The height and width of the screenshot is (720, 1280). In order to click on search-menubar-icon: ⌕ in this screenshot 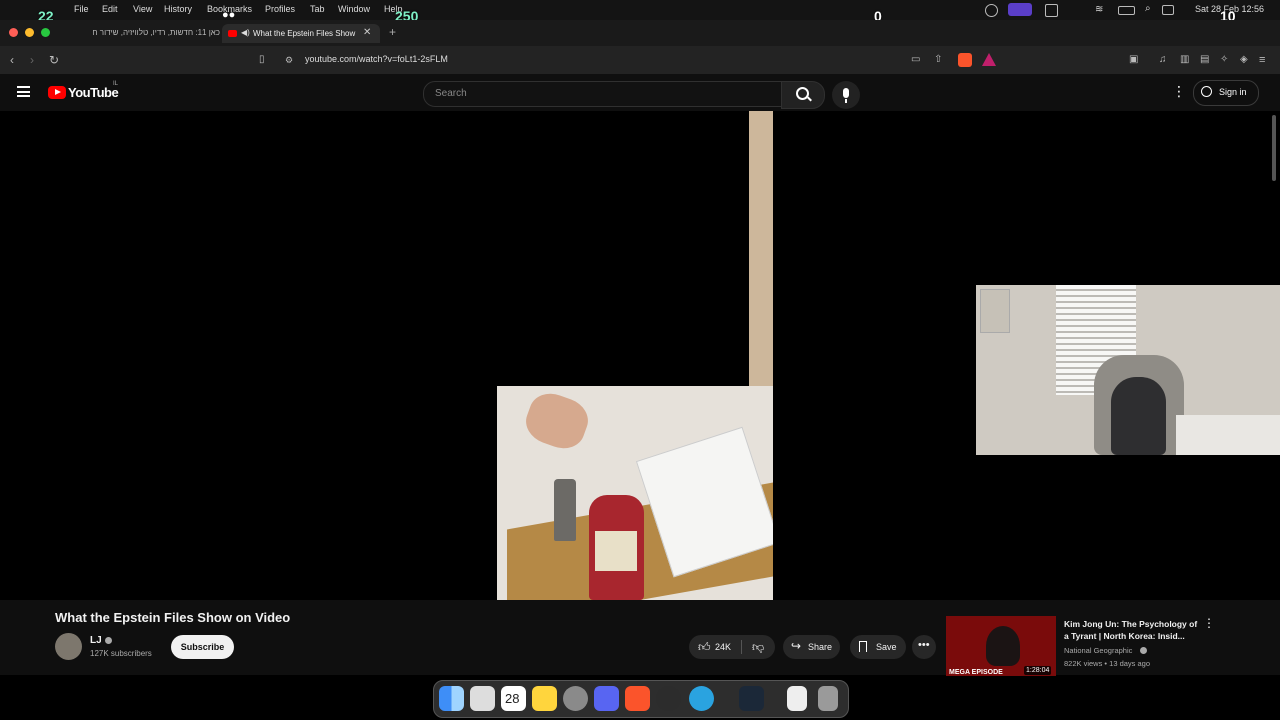, I will do `click(1148, 8)`.